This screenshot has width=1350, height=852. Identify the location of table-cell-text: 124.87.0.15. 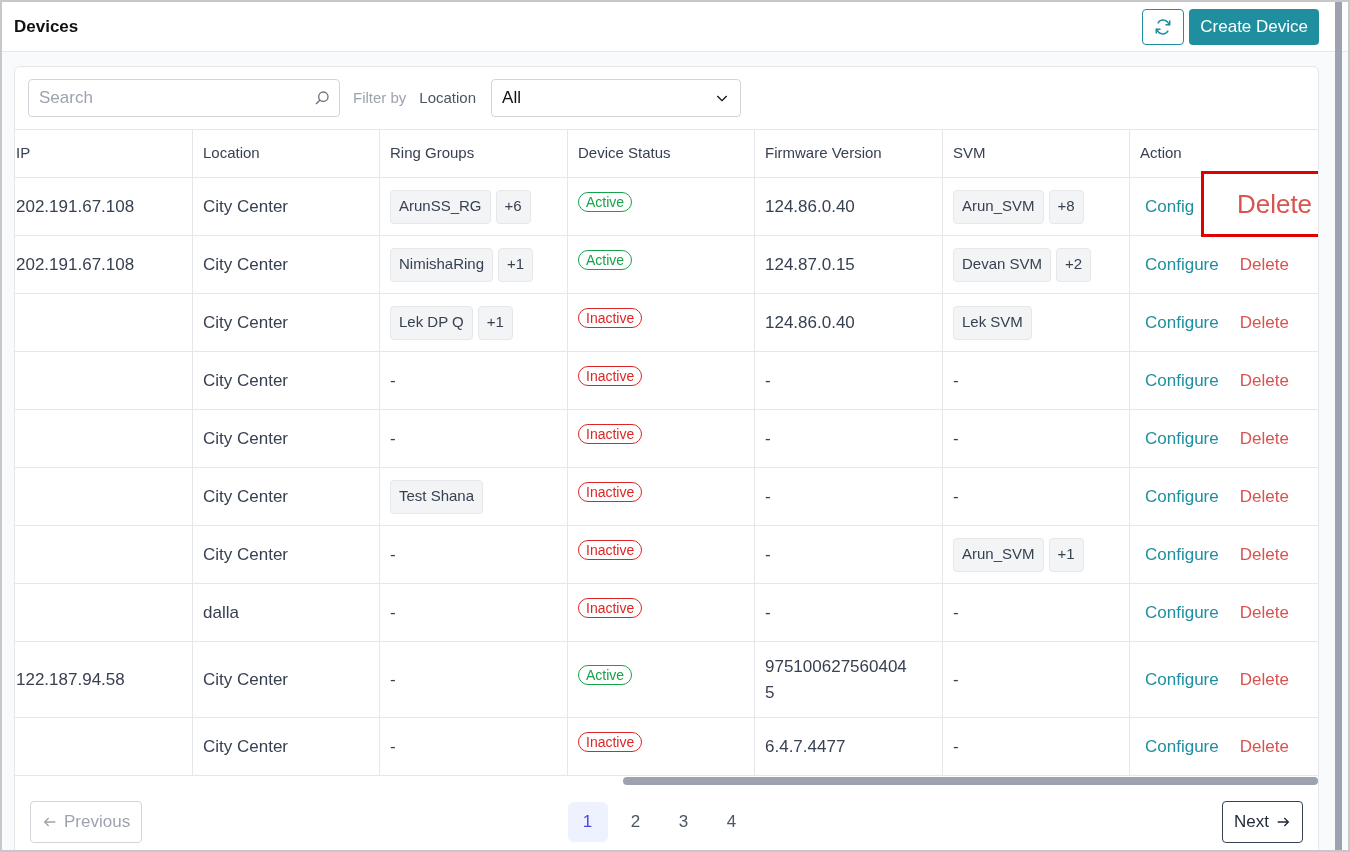
(810, 264).